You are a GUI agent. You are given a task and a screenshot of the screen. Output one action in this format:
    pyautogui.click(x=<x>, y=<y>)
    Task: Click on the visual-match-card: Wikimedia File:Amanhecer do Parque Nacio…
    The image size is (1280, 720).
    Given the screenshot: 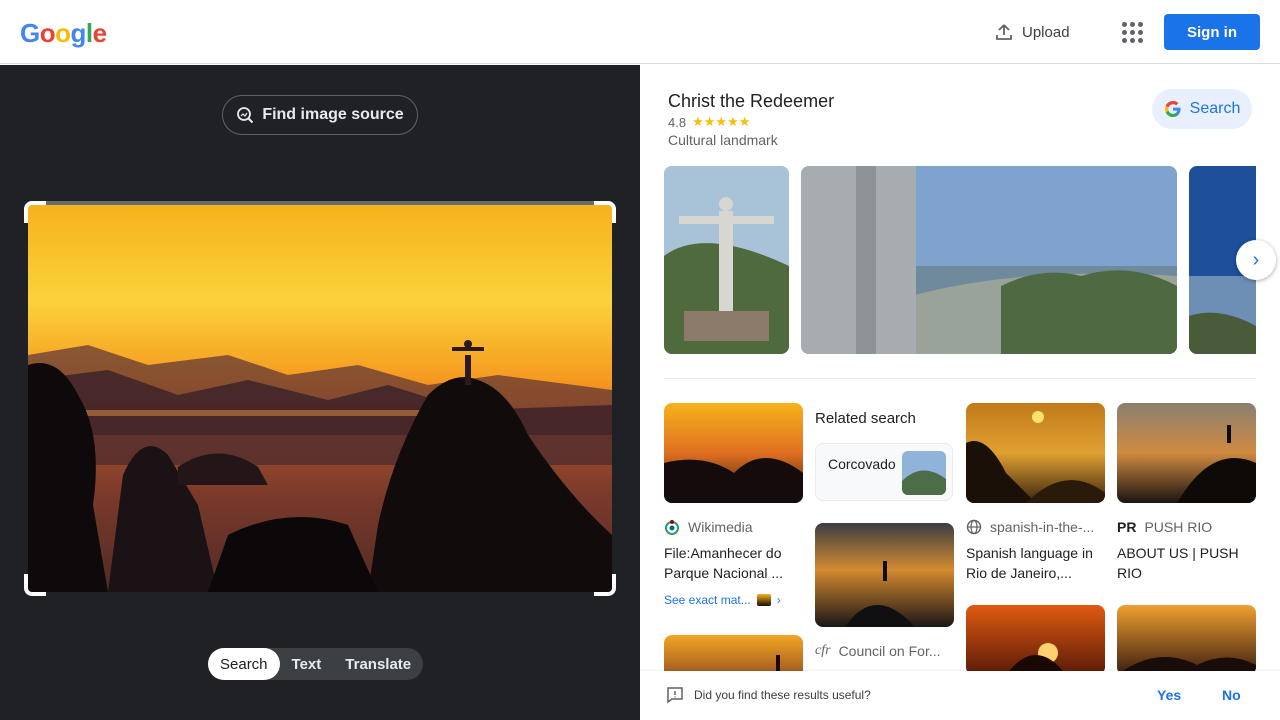 What is the action you would take?
    pyautogui.click(x=733, y=505)
    